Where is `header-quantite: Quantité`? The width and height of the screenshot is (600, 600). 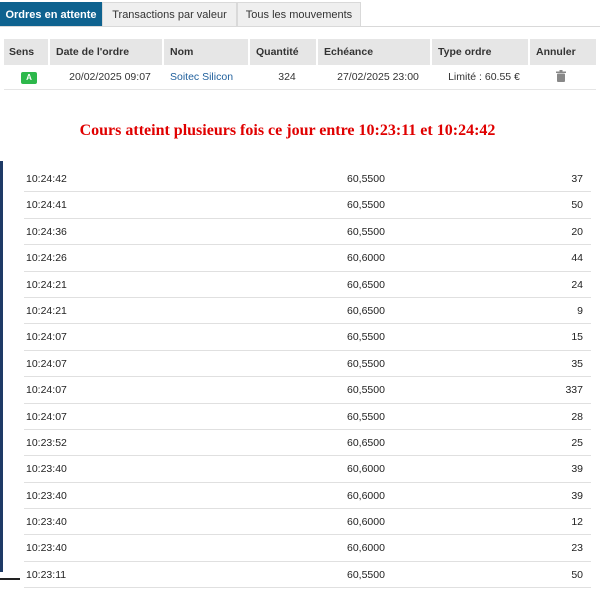
header-quantite: Quantité is located at coordinates (284, 52).